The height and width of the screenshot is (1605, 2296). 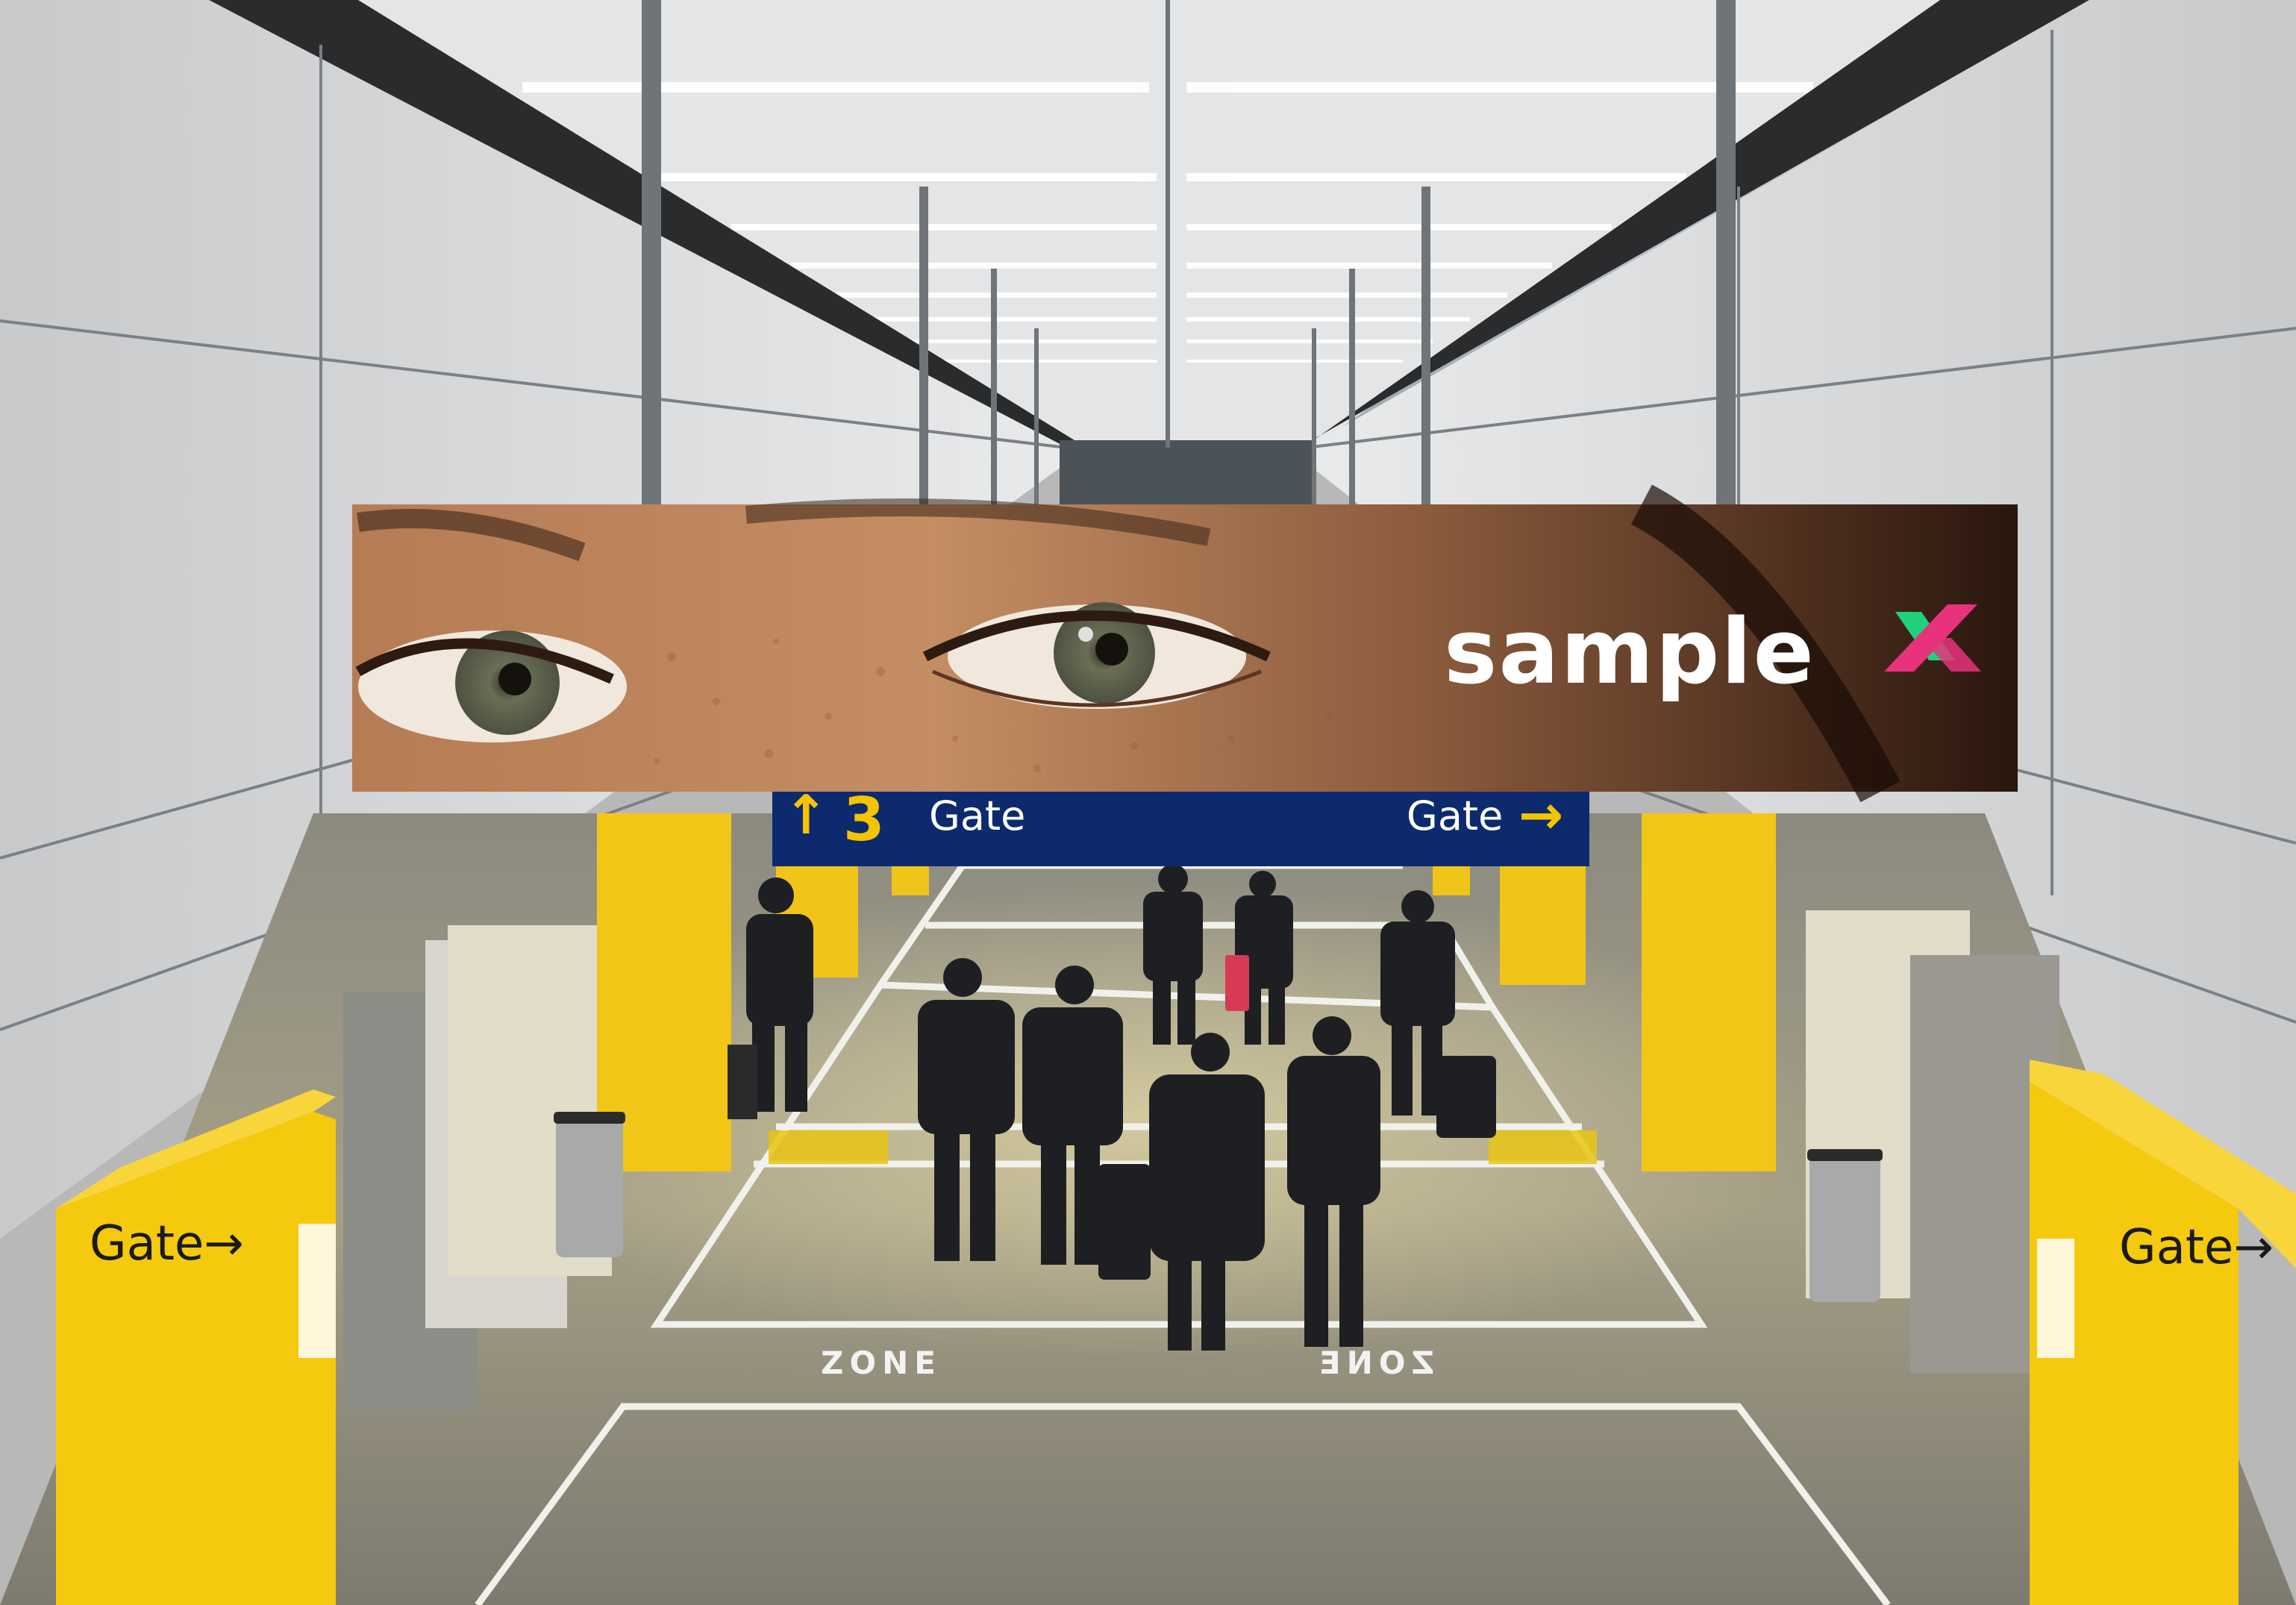 What do you see at coordinates (1629, 652) in the screenshot?
I see `brand-logo-text: sample` at bounding box center [1629, 652].